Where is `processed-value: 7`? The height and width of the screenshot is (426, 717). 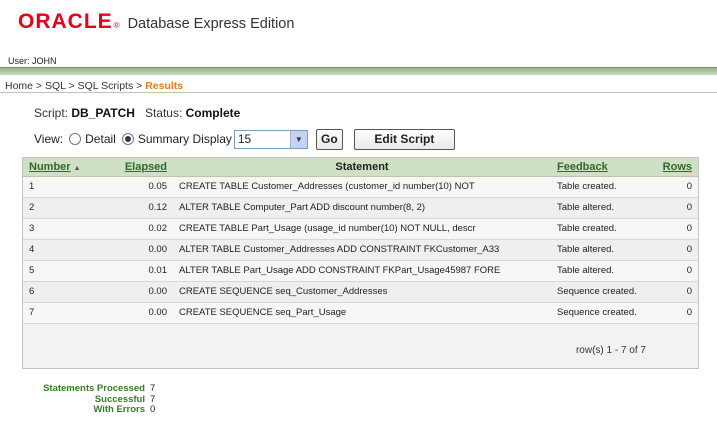
processed-value: 7 is located at coordinates (153, 388).